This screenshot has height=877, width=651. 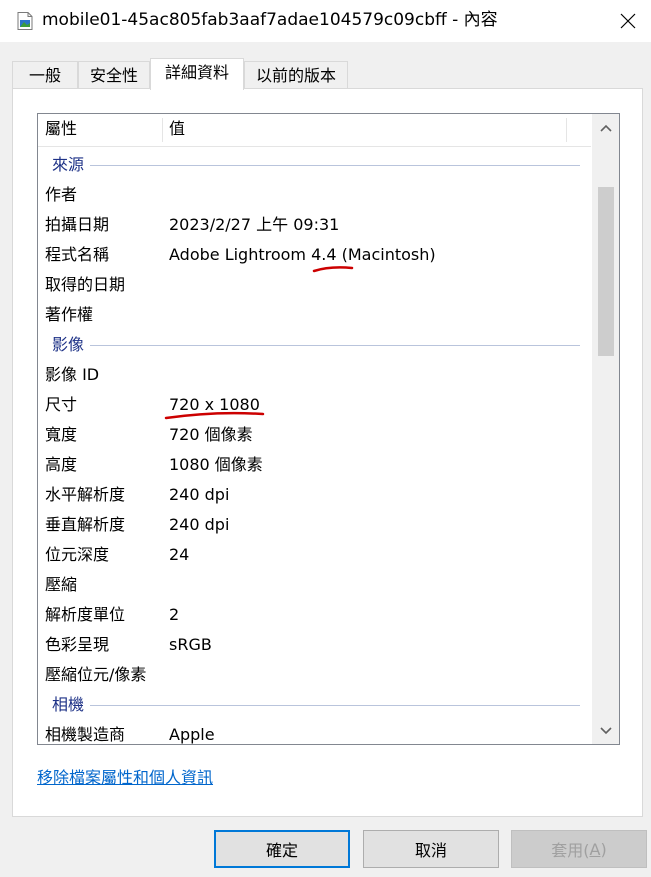 I want to click on property-name: 取得的日期, so click(x=85, y=284).